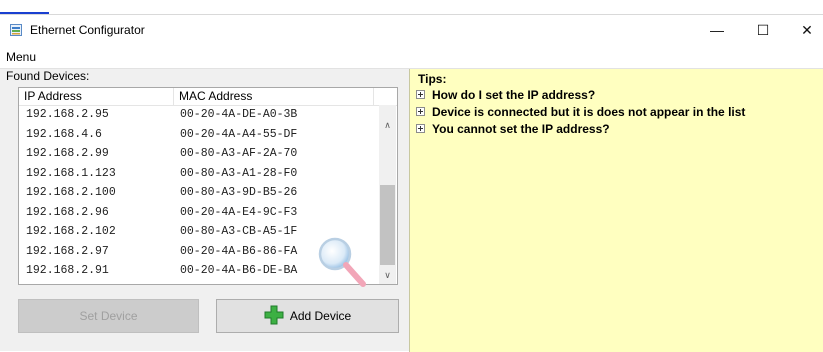 The height and width of the screenshot is (352, 823). Describe the element at coordinates (108, 316) in the screenshot. I see `set-device-button: Set Device` at that location.